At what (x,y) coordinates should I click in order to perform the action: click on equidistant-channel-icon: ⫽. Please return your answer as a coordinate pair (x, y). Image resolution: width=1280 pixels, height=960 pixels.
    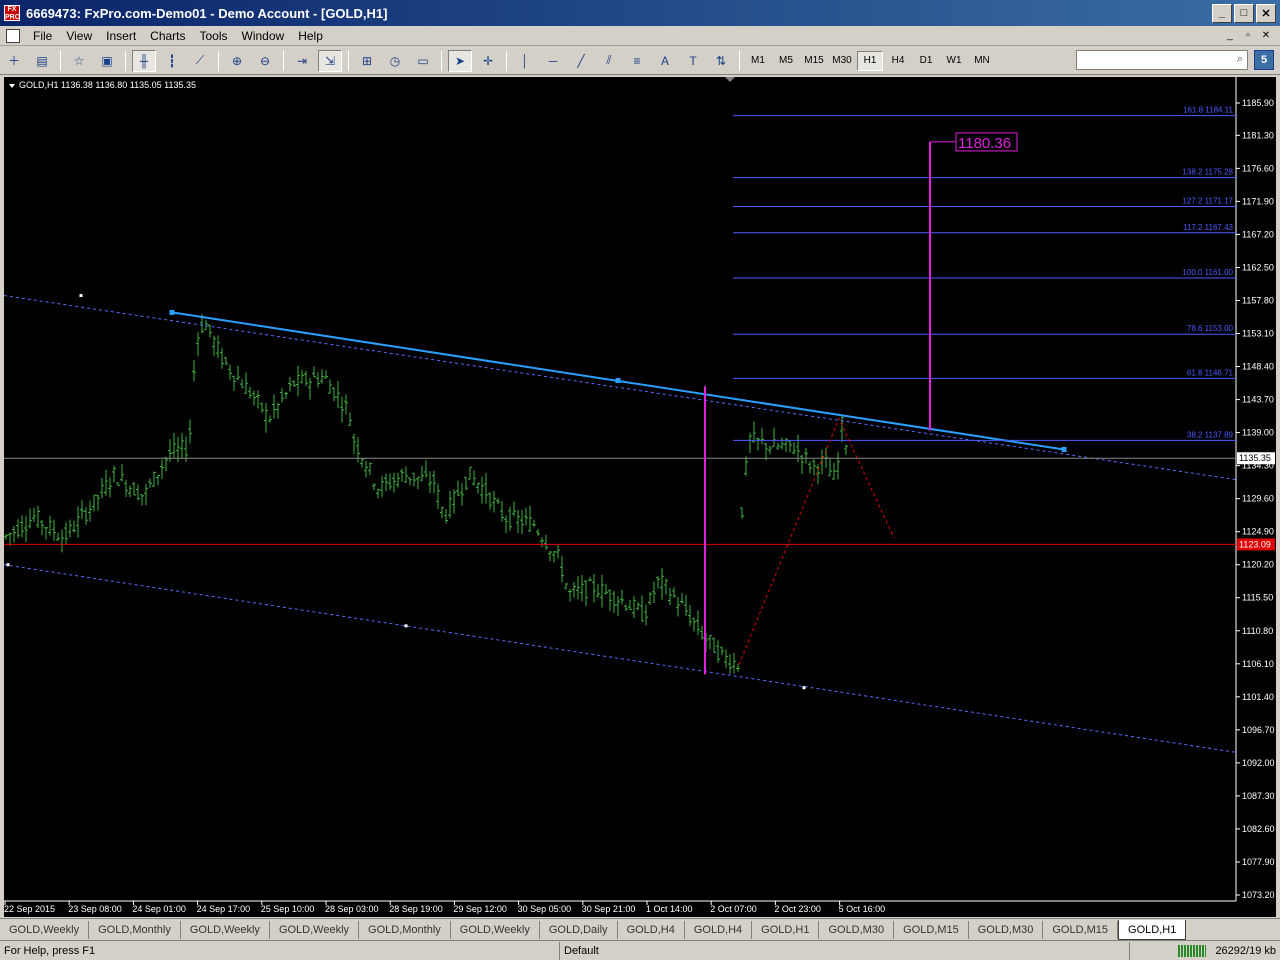
    Looking at the image, I should click on (609, 61).